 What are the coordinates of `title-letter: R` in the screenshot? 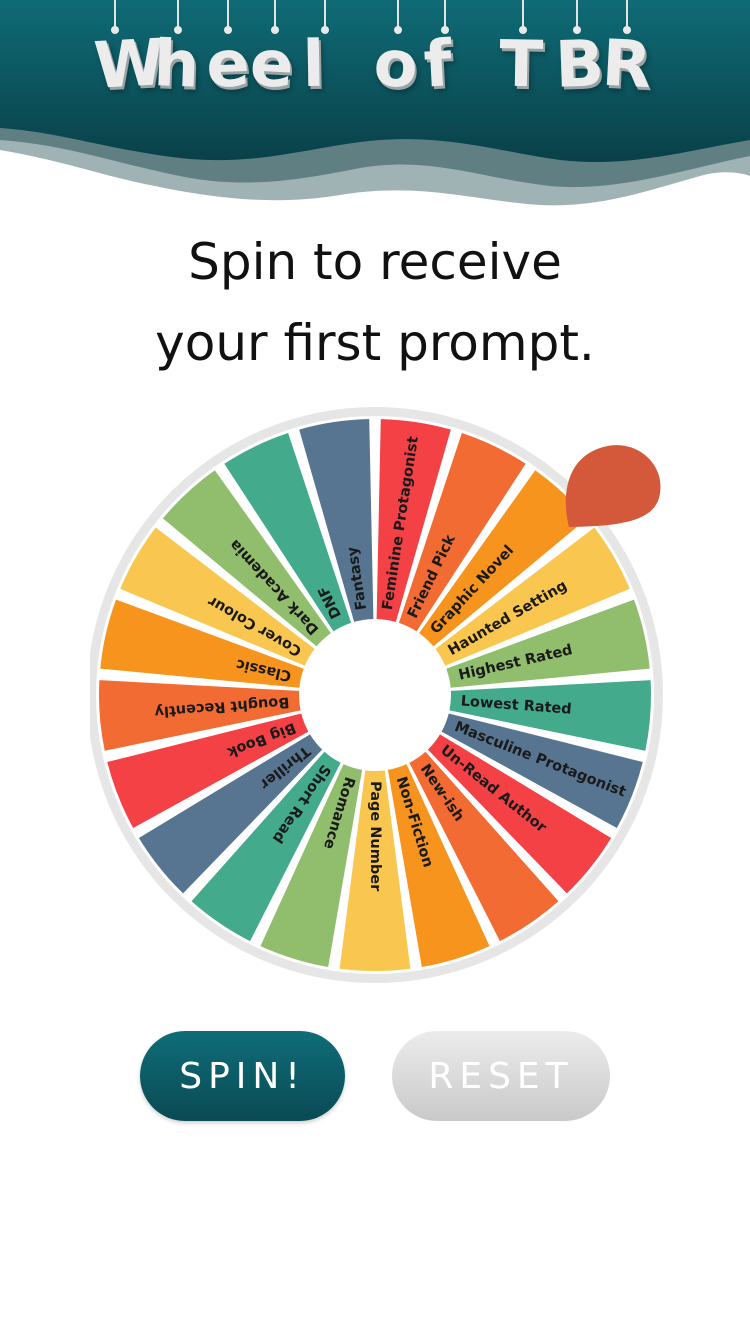 It's located at (627, 65).